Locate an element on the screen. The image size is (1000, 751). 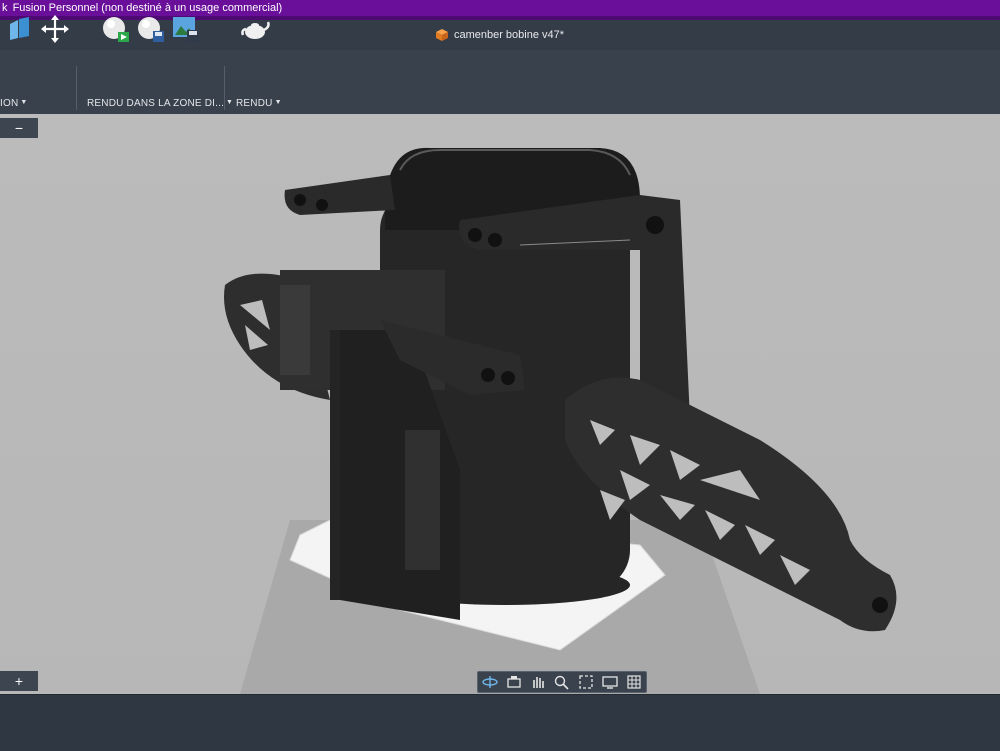
look-at-icon is located at coordinates (514, 682).